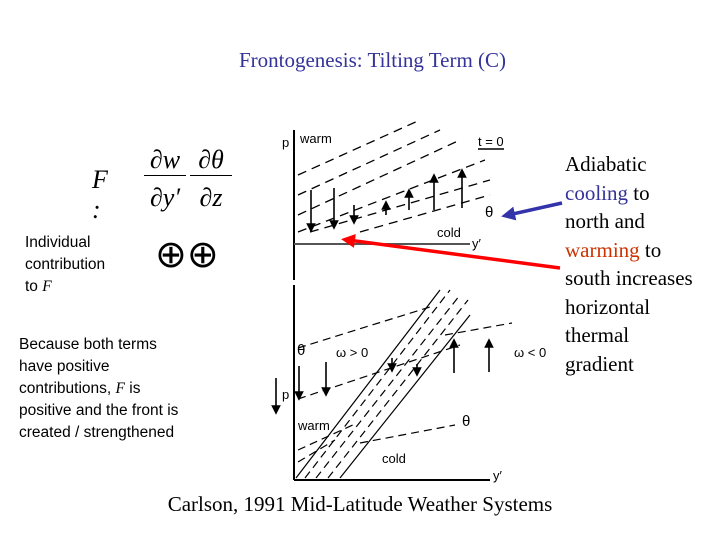  Describe the element at coordinates (477, 243) in the screenshot. I see `top-y-label: y′` at that location.